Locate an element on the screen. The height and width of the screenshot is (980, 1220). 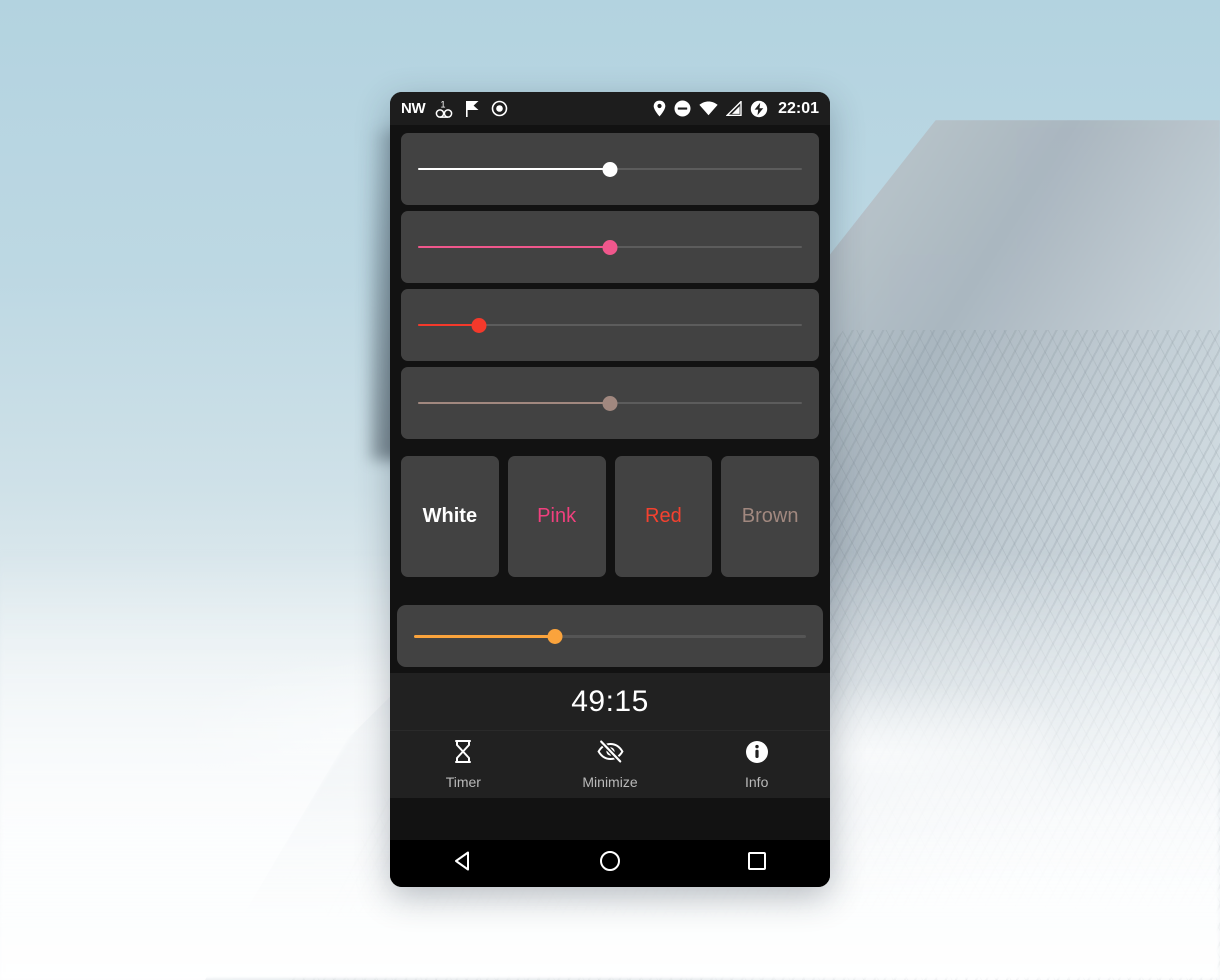
color-button-white: White is located at coordinates (450, 516).